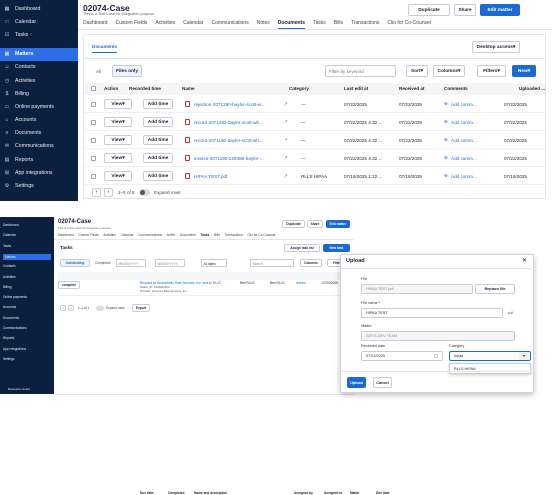 This screenshot has height=495, width=552. What do you see at coordinates (14, 349) in the screenshot?
I see `tasks-sidebar-item: App integrations` at bounding box center [14, 349].